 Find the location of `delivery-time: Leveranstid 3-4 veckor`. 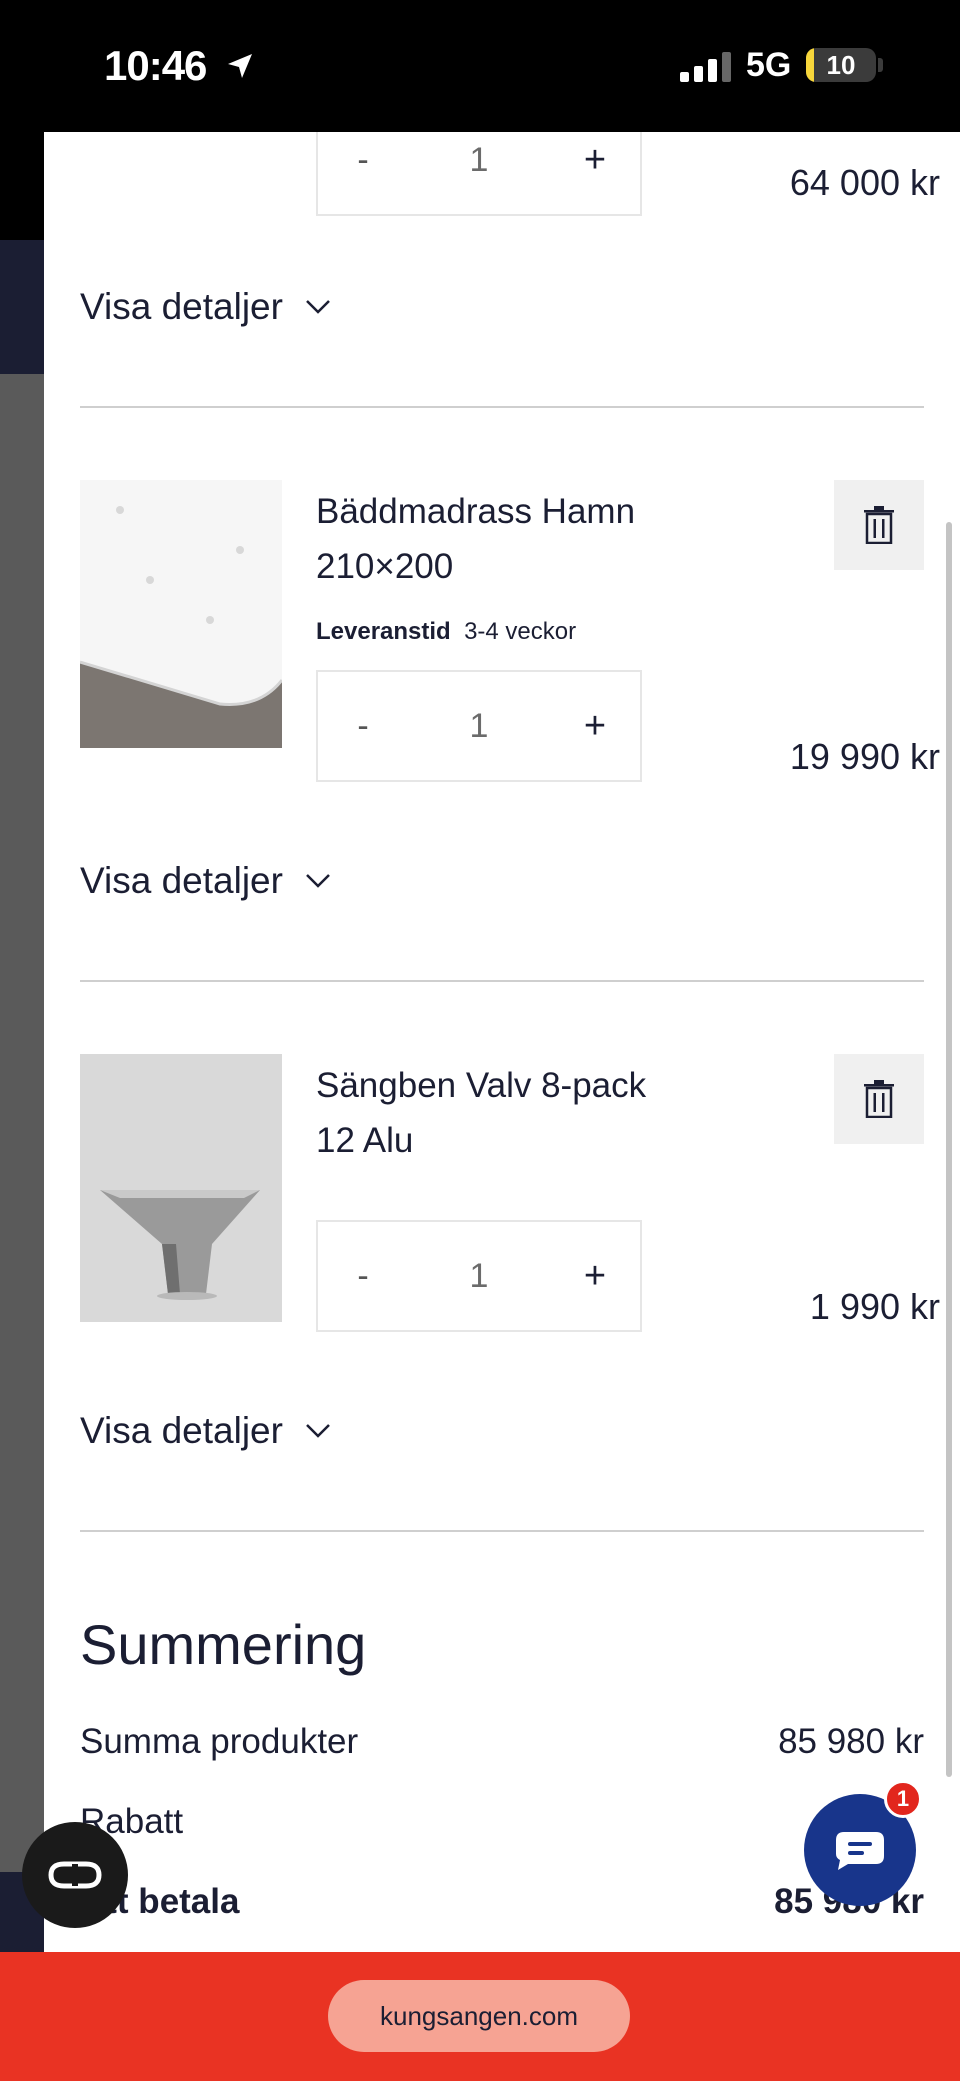

delivery-time: Leveranstid 3-4 veckor is located at coordinates (446, 632).